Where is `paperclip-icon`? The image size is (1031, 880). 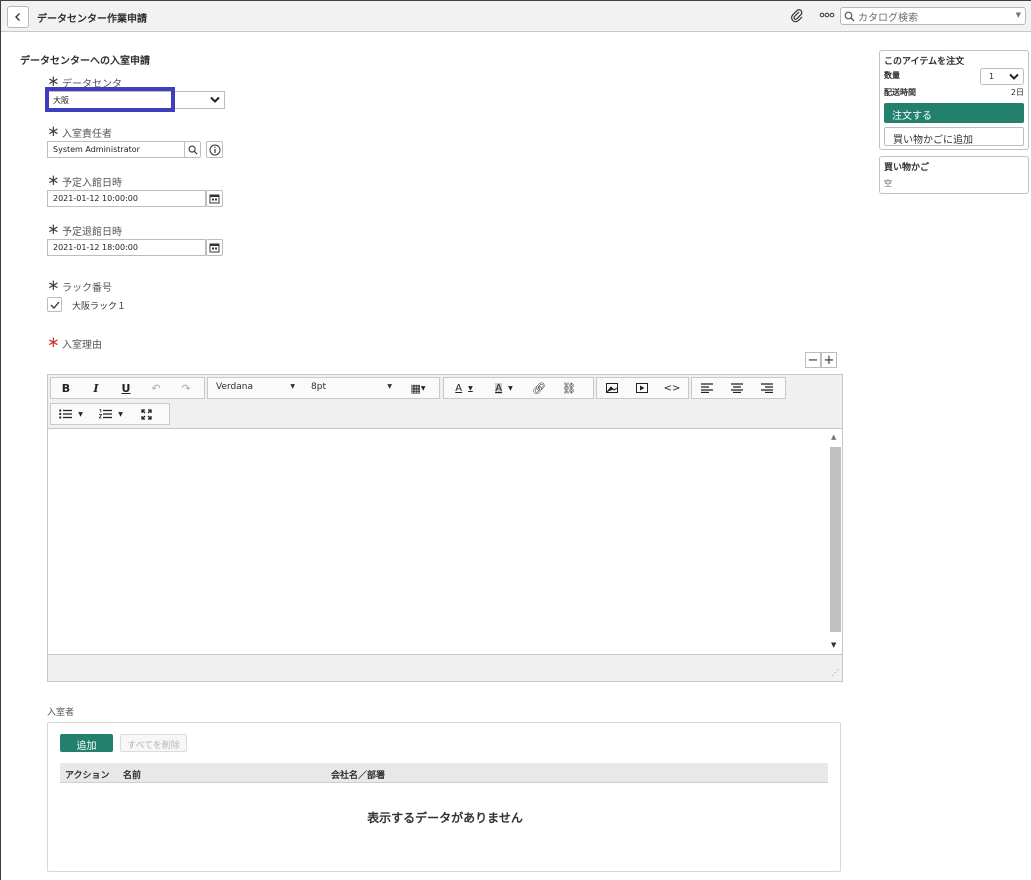
paperclip-icon is located at coordinates (797, 17).